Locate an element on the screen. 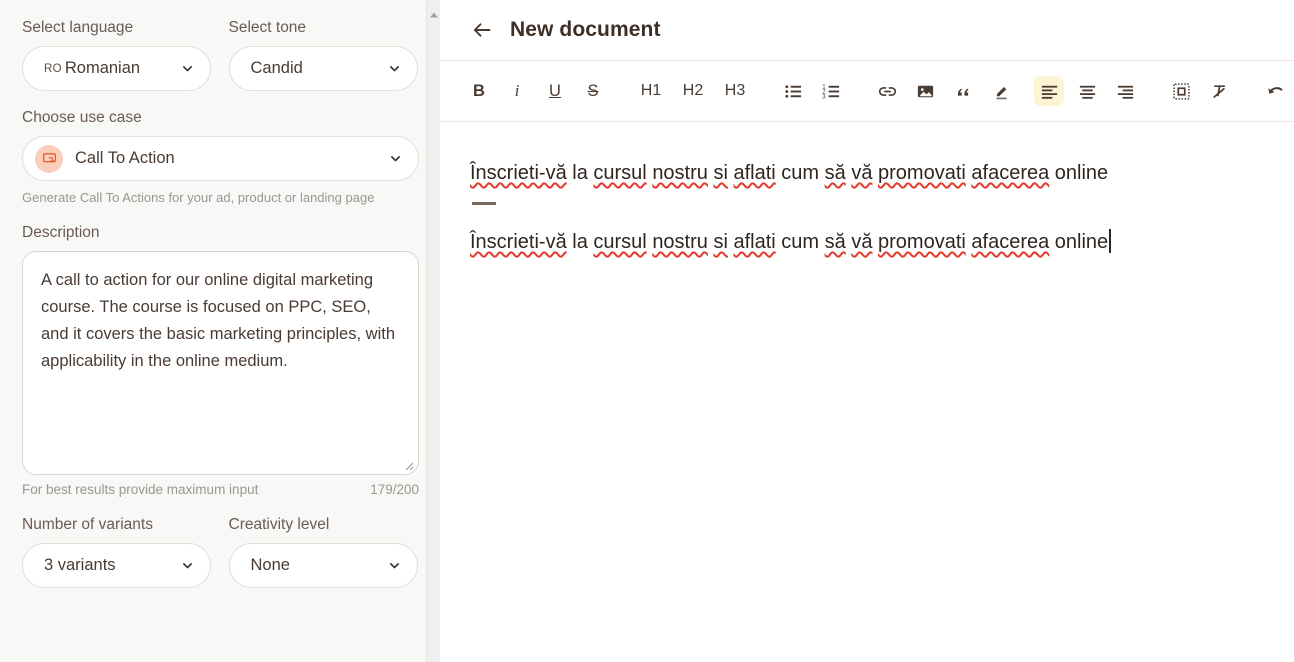 Image resolution: width=1294 pixels, height=662 pixels. creativity-select: None is located at coordinates (323, 565).